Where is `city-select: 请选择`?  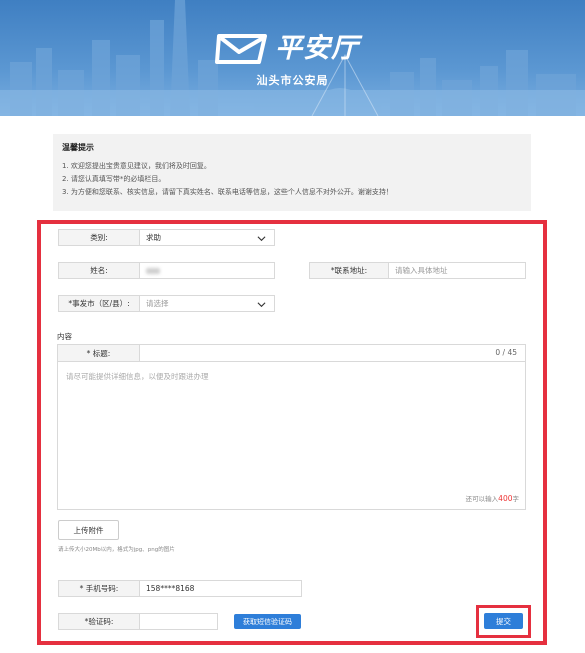
city-select: 请选择 is located at coordinates (207, 303).